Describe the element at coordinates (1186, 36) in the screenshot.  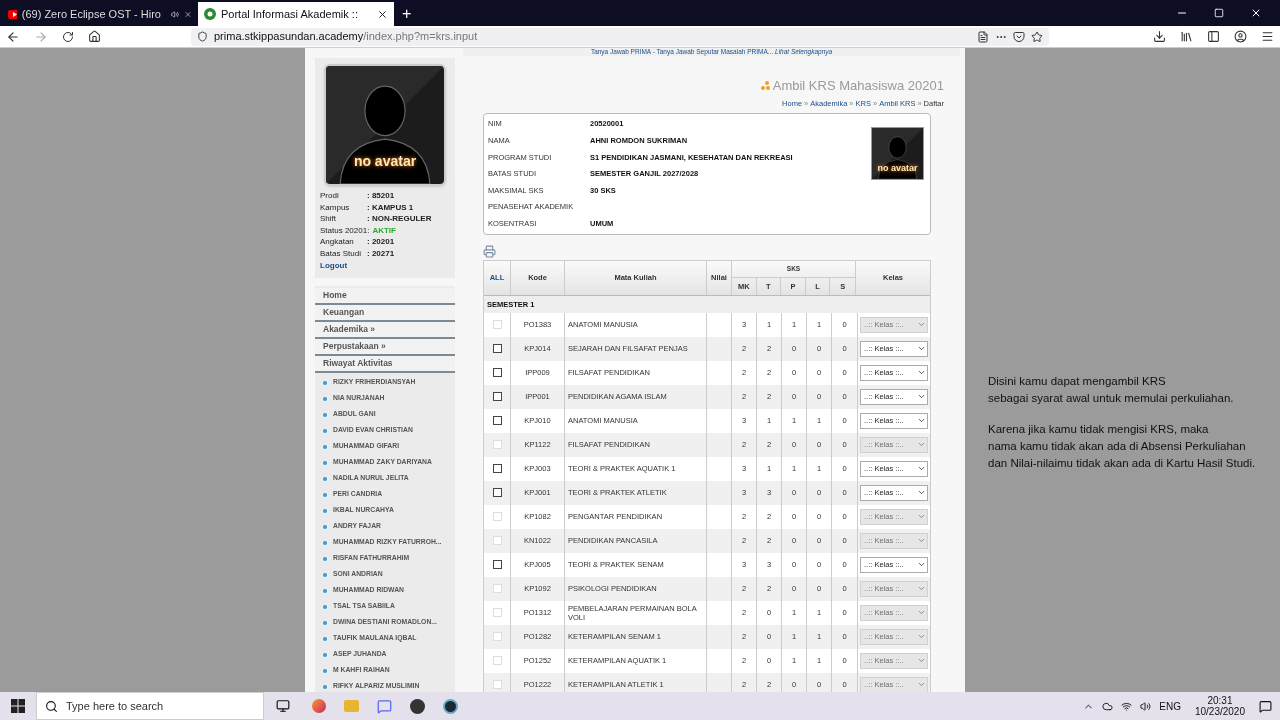
I see `library-icon` at that location.